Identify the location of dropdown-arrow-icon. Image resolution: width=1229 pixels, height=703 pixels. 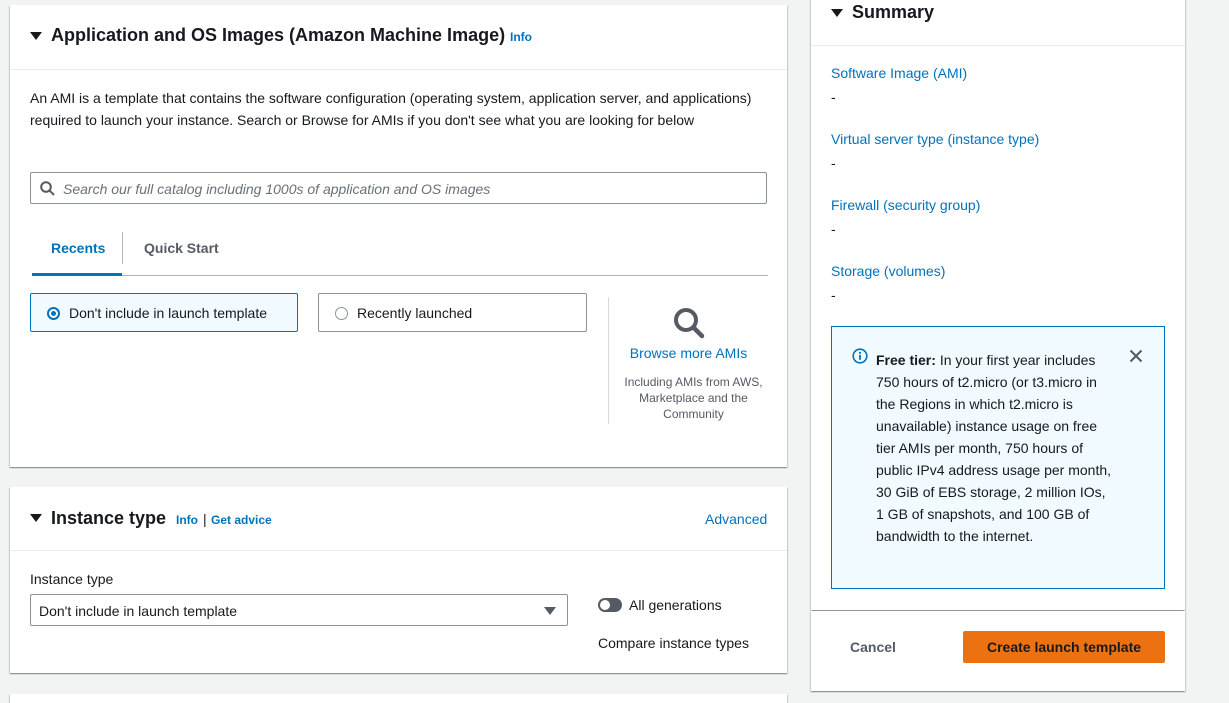
(550, 611).